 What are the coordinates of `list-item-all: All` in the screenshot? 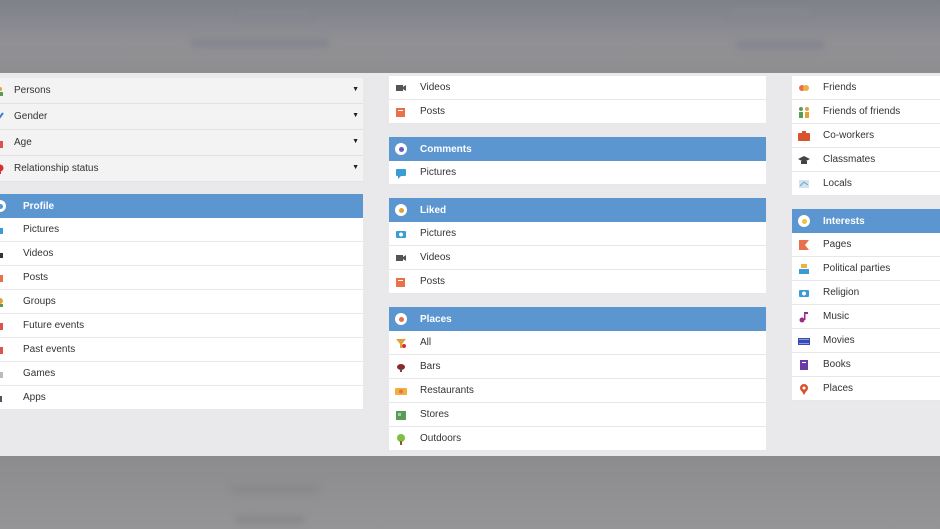 It's located at (577, 343).